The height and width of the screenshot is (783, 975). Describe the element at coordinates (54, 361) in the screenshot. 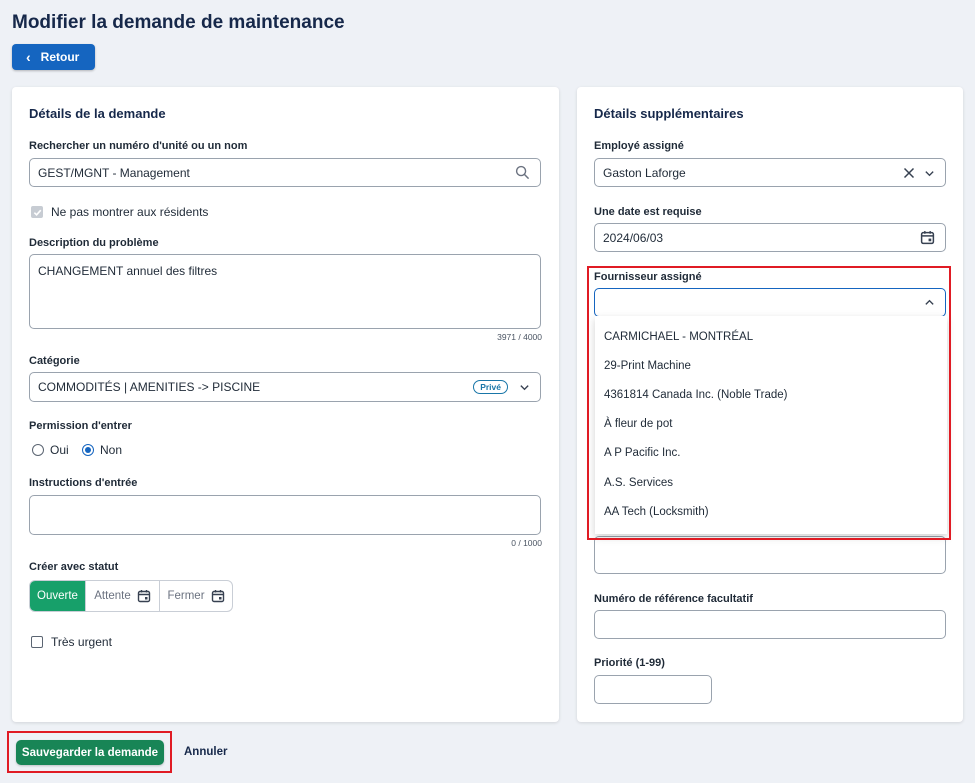

I see `category-label: Catégorie` at that location.